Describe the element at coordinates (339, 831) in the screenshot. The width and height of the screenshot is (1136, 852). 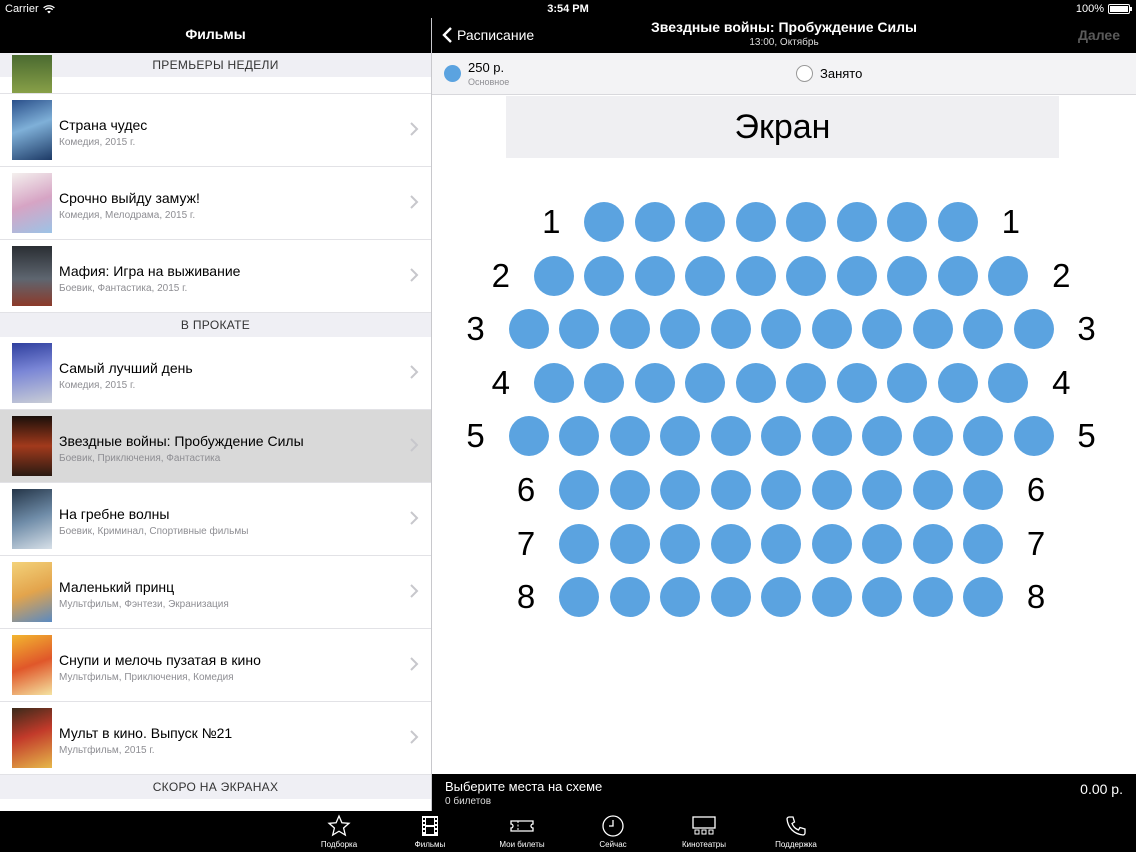
I see `tab-selection: Подборка` at that location.